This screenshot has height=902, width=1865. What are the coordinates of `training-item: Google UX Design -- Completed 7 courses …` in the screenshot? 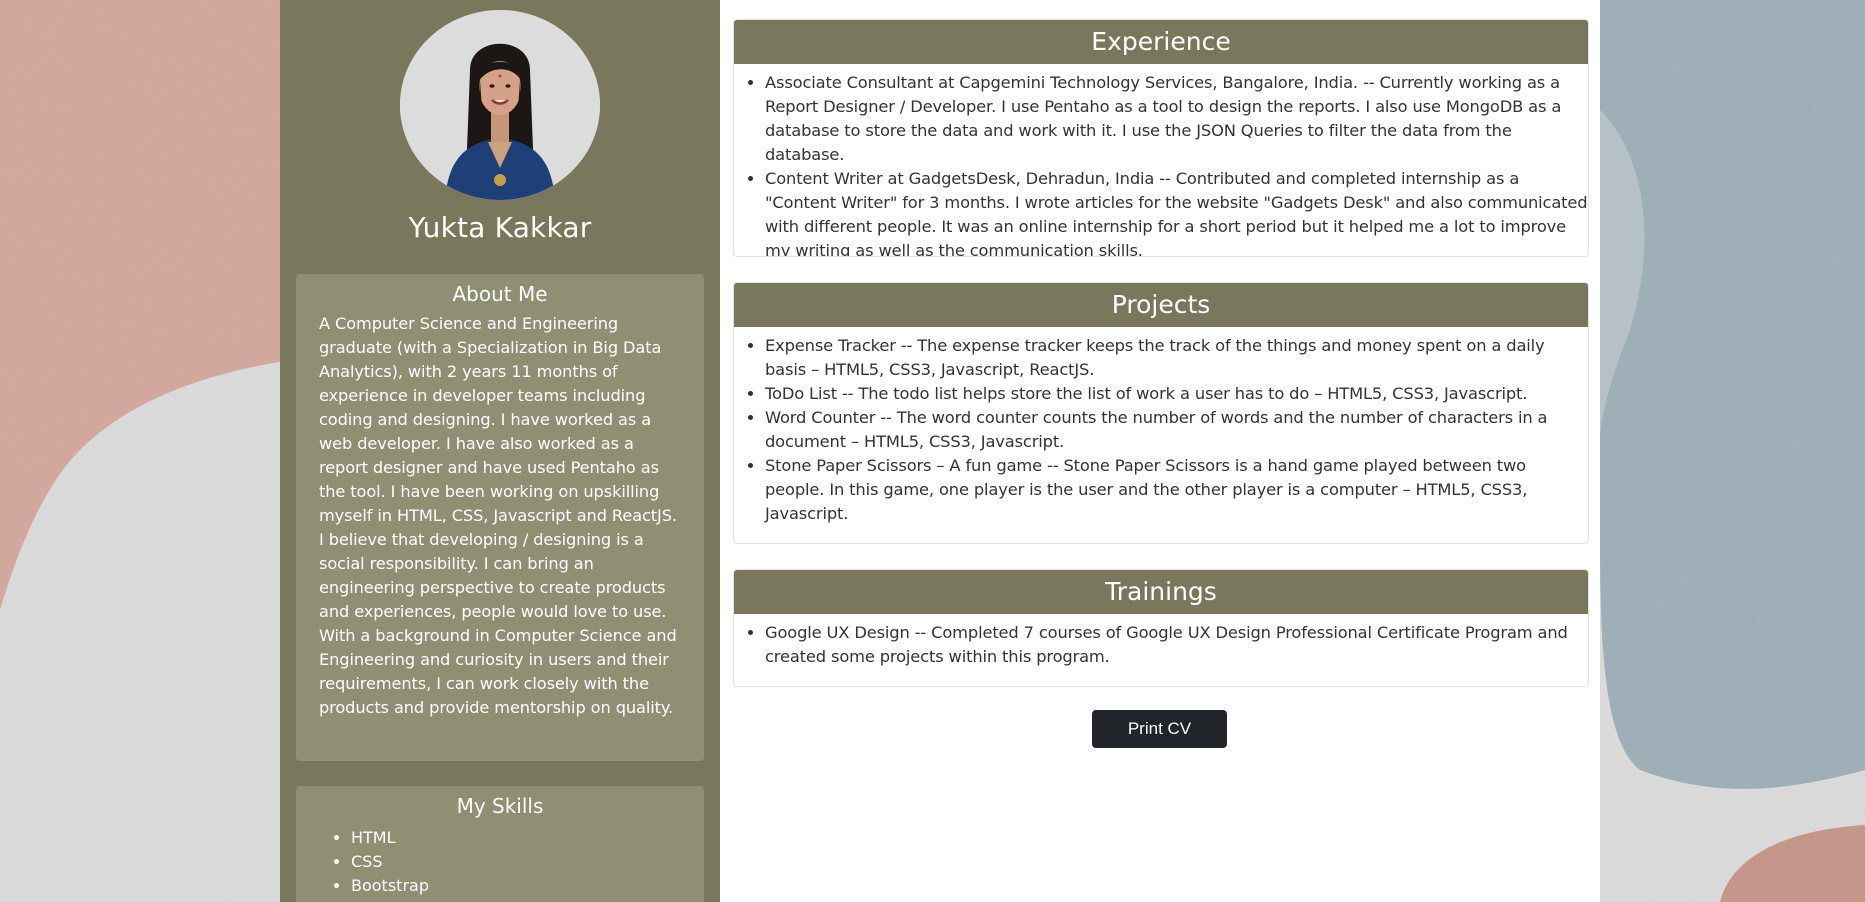 It's located at (1176, 645).